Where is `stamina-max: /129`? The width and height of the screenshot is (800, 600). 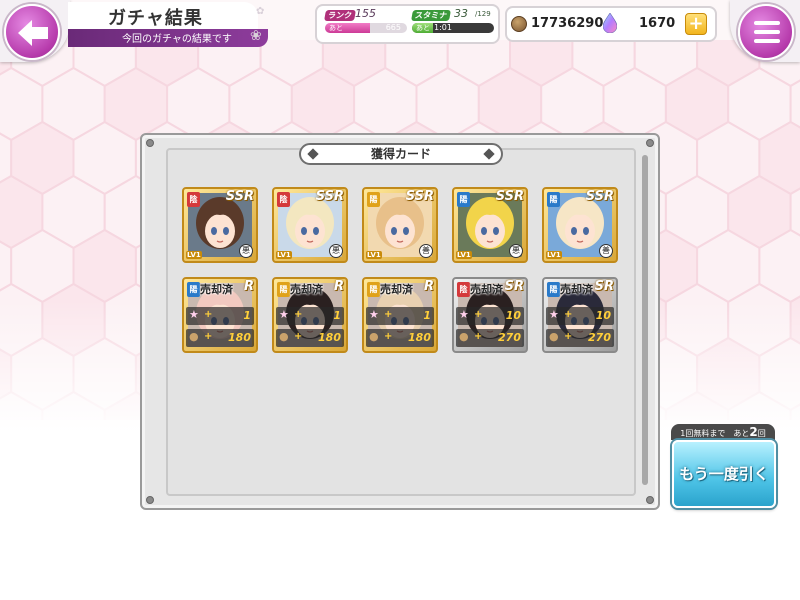 stamina-max: /129 is located at coordinates (483, 14).